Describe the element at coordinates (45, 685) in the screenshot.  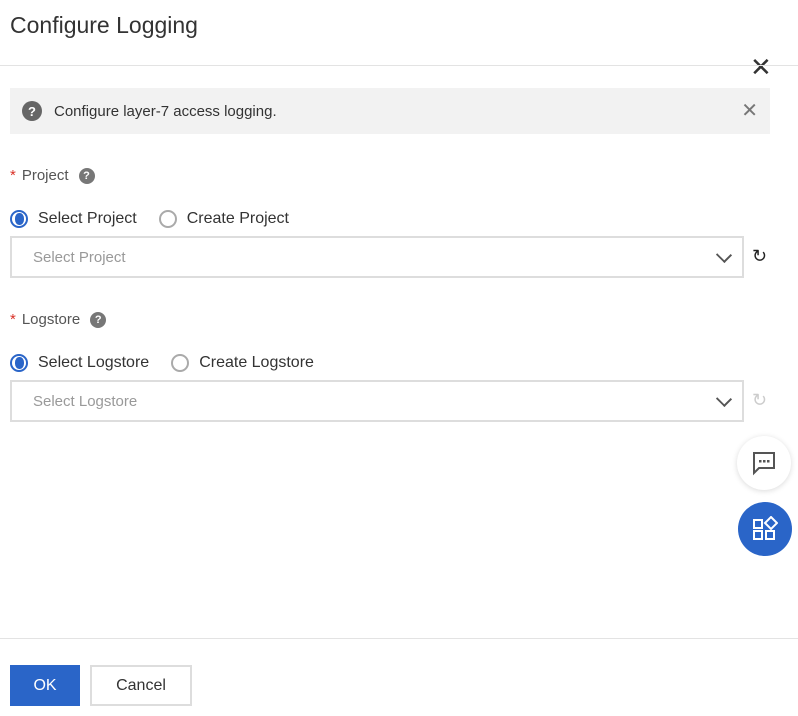
I see `ok-button: OK` at that location.